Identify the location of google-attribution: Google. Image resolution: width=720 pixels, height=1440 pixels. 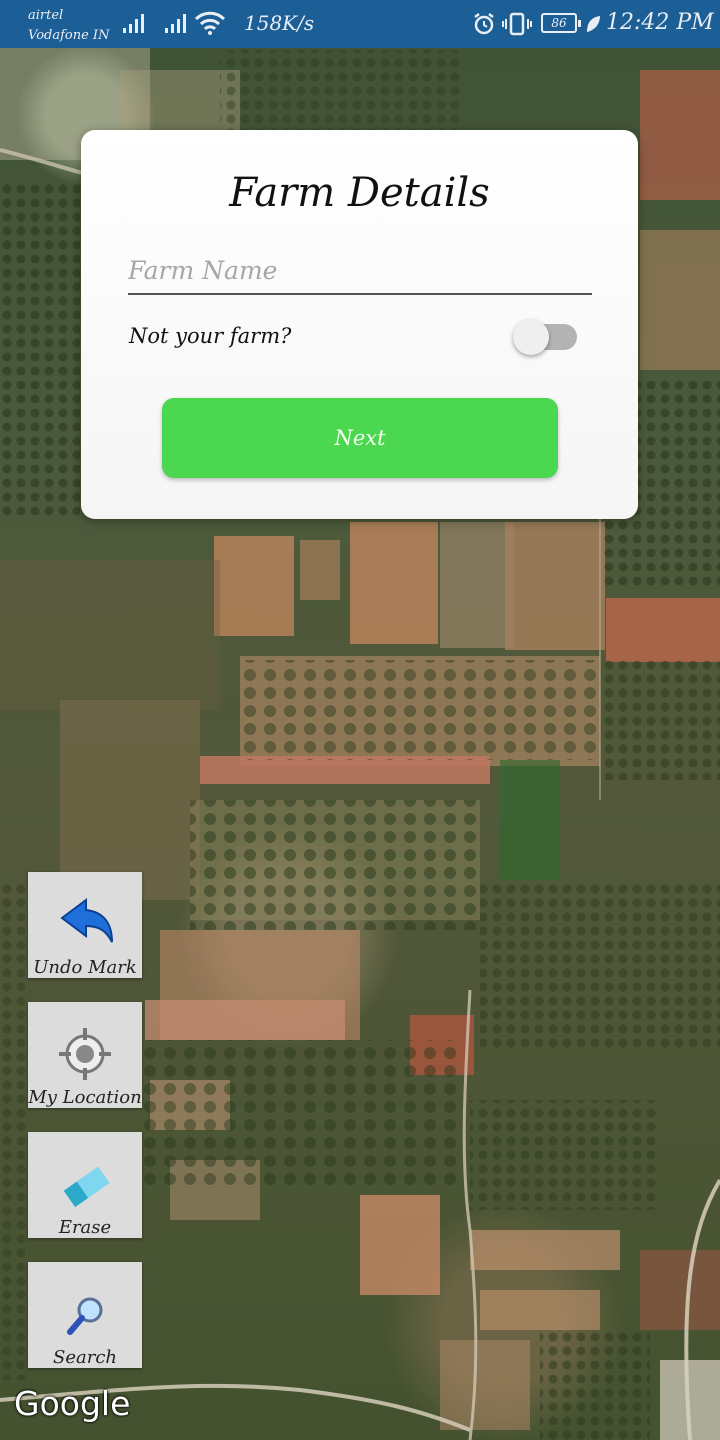
(72, 1403).